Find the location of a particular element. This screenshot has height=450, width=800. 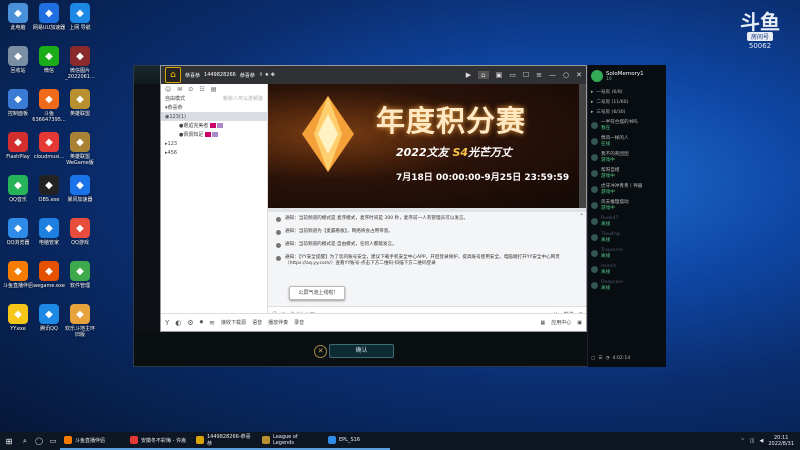

browser-icon: ◯ is located at coordinates (39, 441).